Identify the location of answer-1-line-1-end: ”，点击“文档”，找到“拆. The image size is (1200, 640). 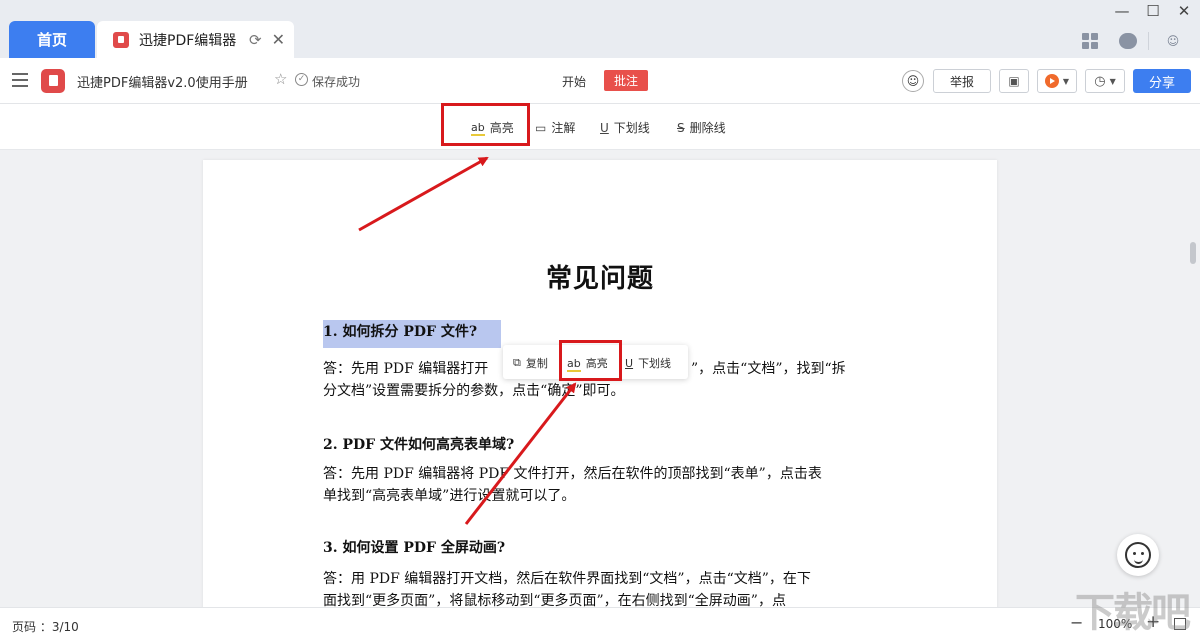
(768, 369).